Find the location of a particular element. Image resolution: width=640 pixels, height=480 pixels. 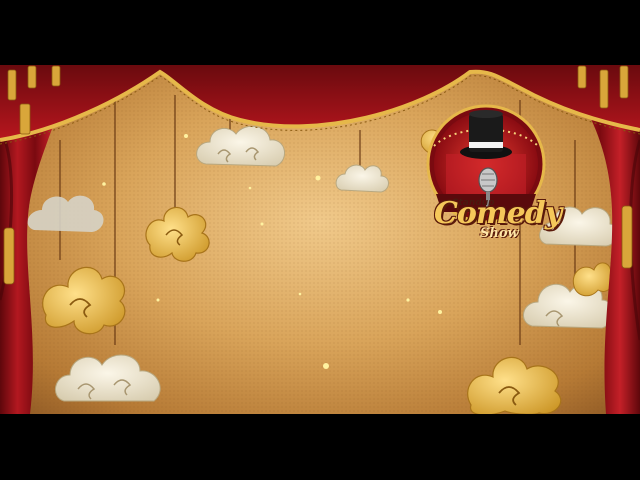

cloud-decor-small is located at coordinates (362, 178).